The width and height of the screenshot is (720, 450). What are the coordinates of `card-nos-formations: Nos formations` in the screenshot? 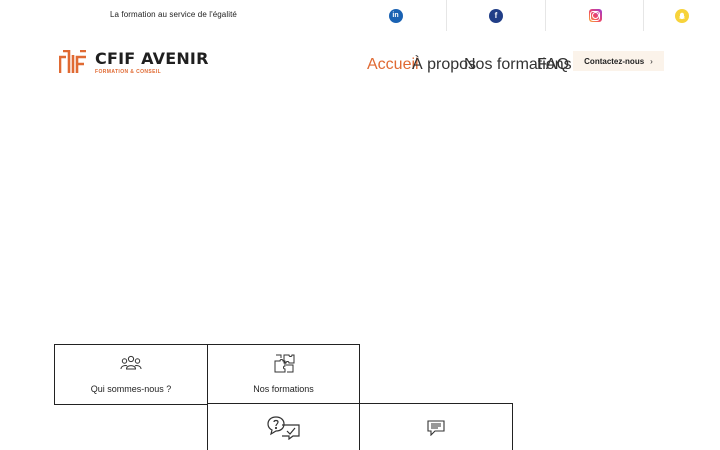 It's located at (283, 374).